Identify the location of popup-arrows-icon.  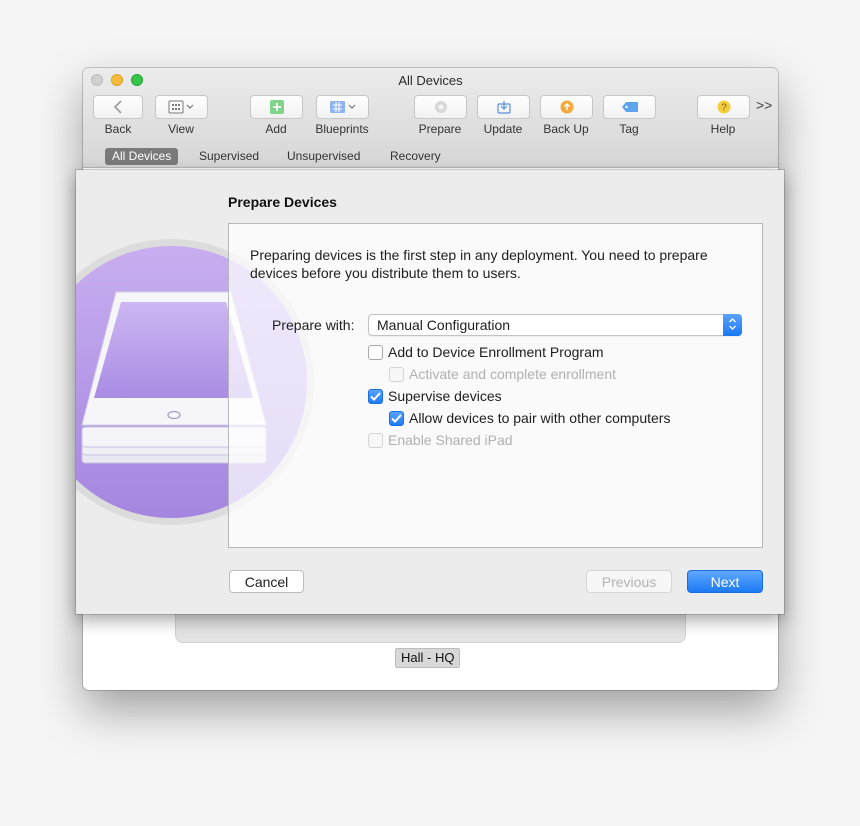
(732, 325).